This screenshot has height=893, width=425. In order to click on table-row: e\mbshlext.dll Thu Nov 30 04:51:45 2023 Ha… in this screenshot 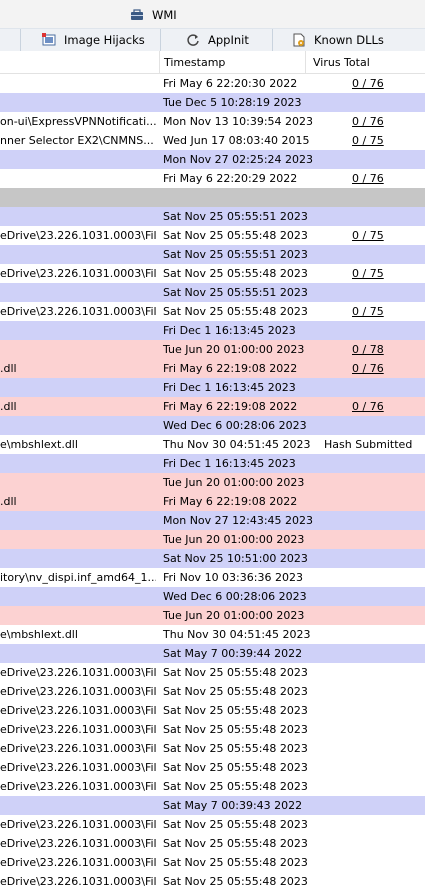, I will do `click(212, 444)`.